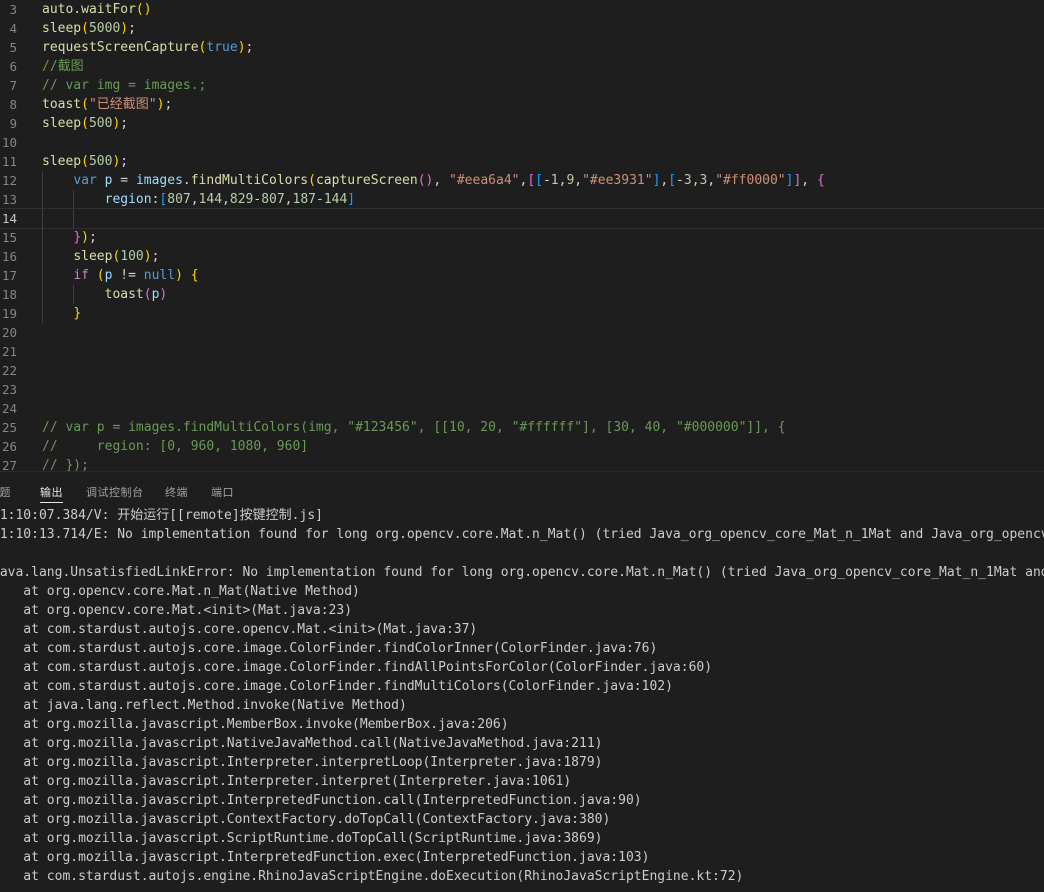  I want to click on code-token: 187, so click(304, 199).